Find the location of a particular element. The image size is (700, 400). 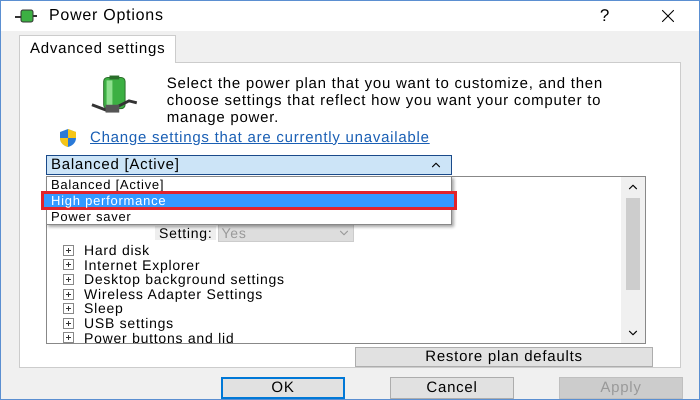

tree-item: Power buttons and lid is located at coordinates (159, 336).